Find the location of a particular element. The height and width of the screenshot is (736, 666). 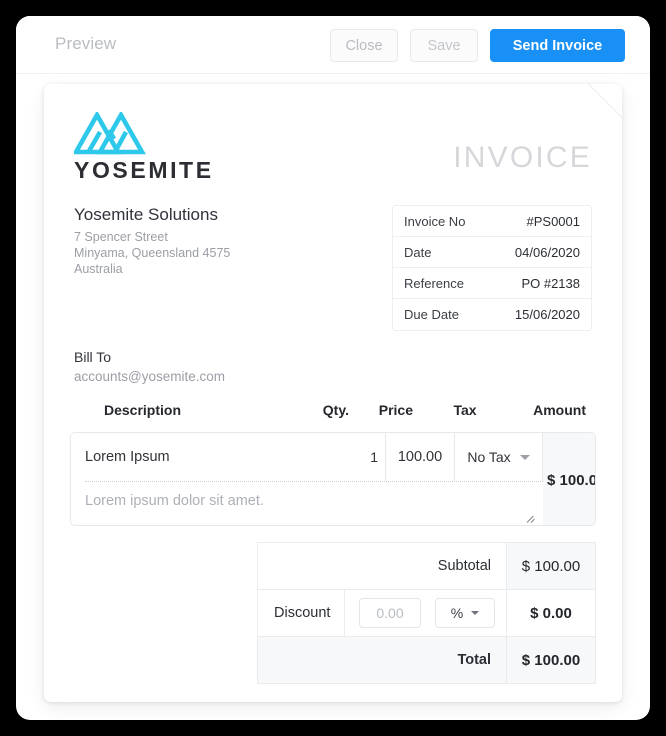

company-address-line: Australia is located at coordinates (98, 269).